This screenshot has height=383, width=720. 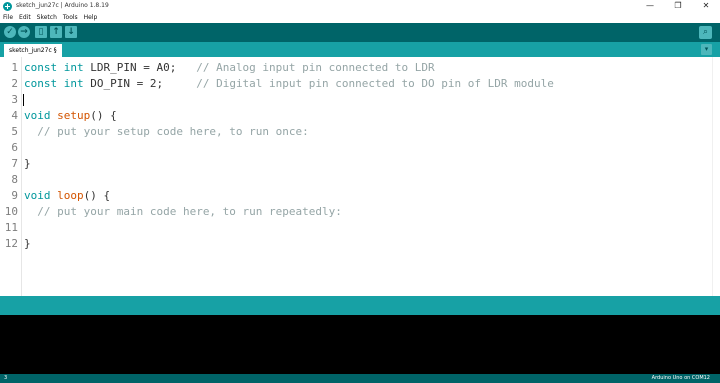 What do you see at coordinates (74, 115) in the screenshot?
I see `code-function: setup` at bounding box center [74, 115].